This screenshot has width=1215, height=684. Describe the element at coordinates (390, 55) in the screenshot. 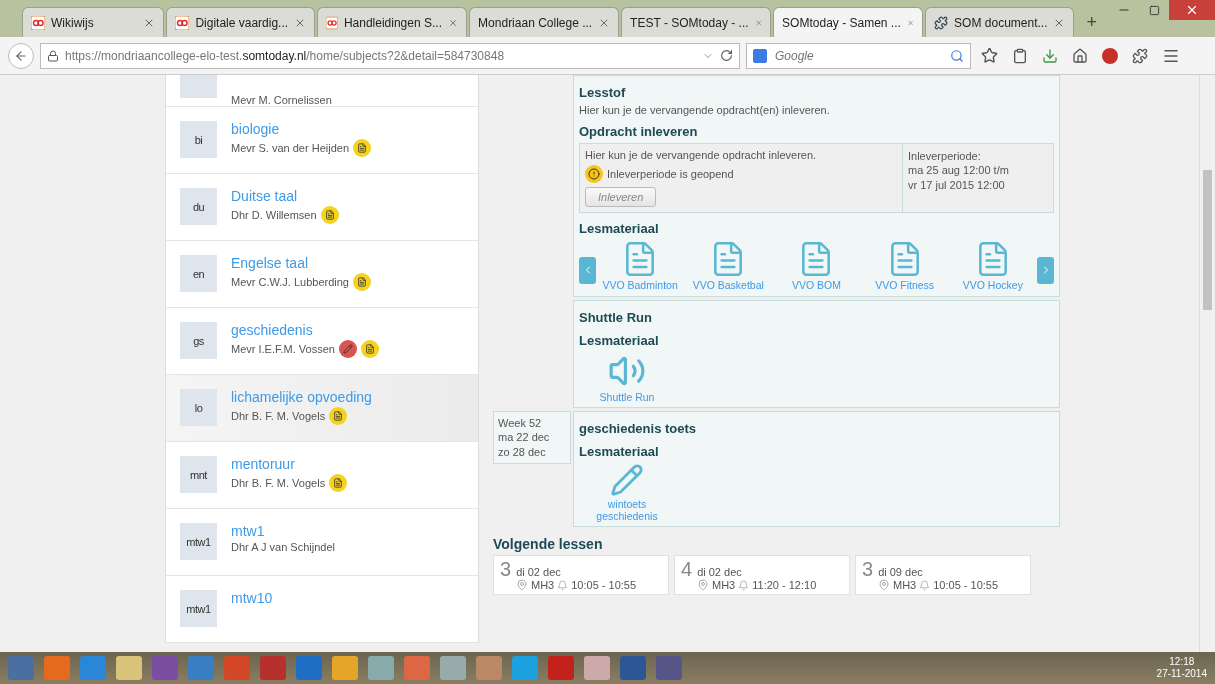

I see `address-bar: https://mondriaancollege-elo-test.somtoday.nl/home/subjects?2&detail=584730848` at that location.